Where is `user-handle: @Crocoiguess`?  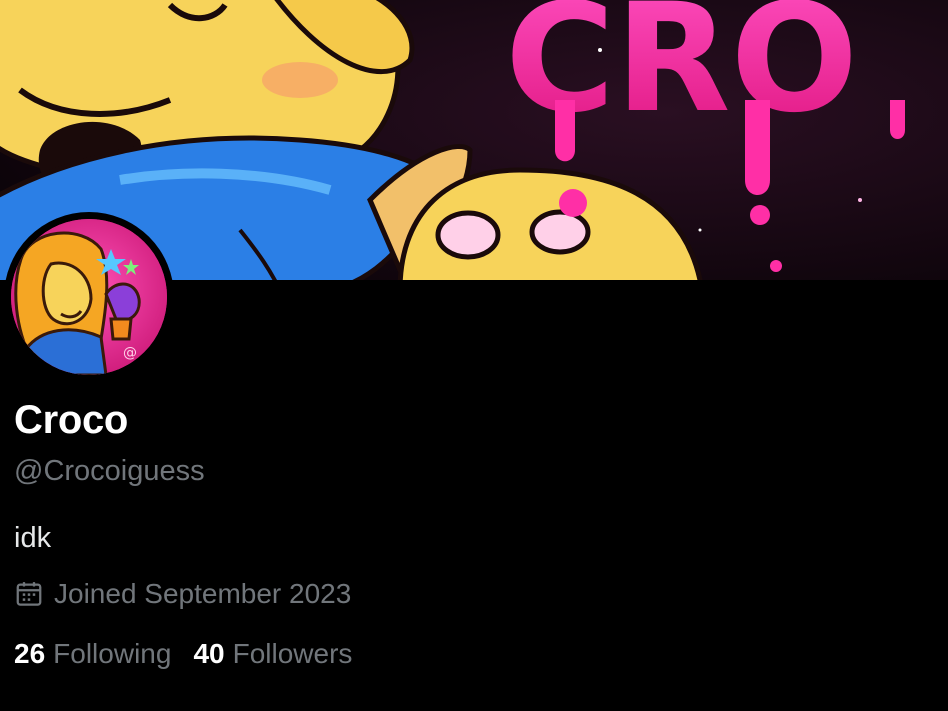 user-handle: @Crocoiguess is located at coordinates (109, 471).